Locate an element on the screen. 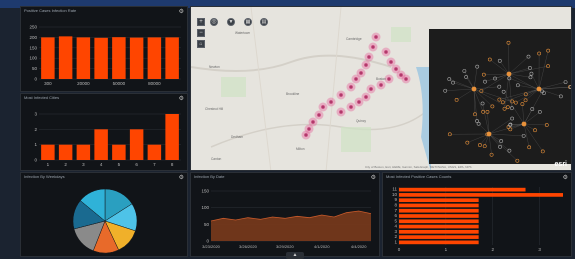 This screenshot has width=575, height=259. table-button: ▦ is located at coordinates (248, 22).